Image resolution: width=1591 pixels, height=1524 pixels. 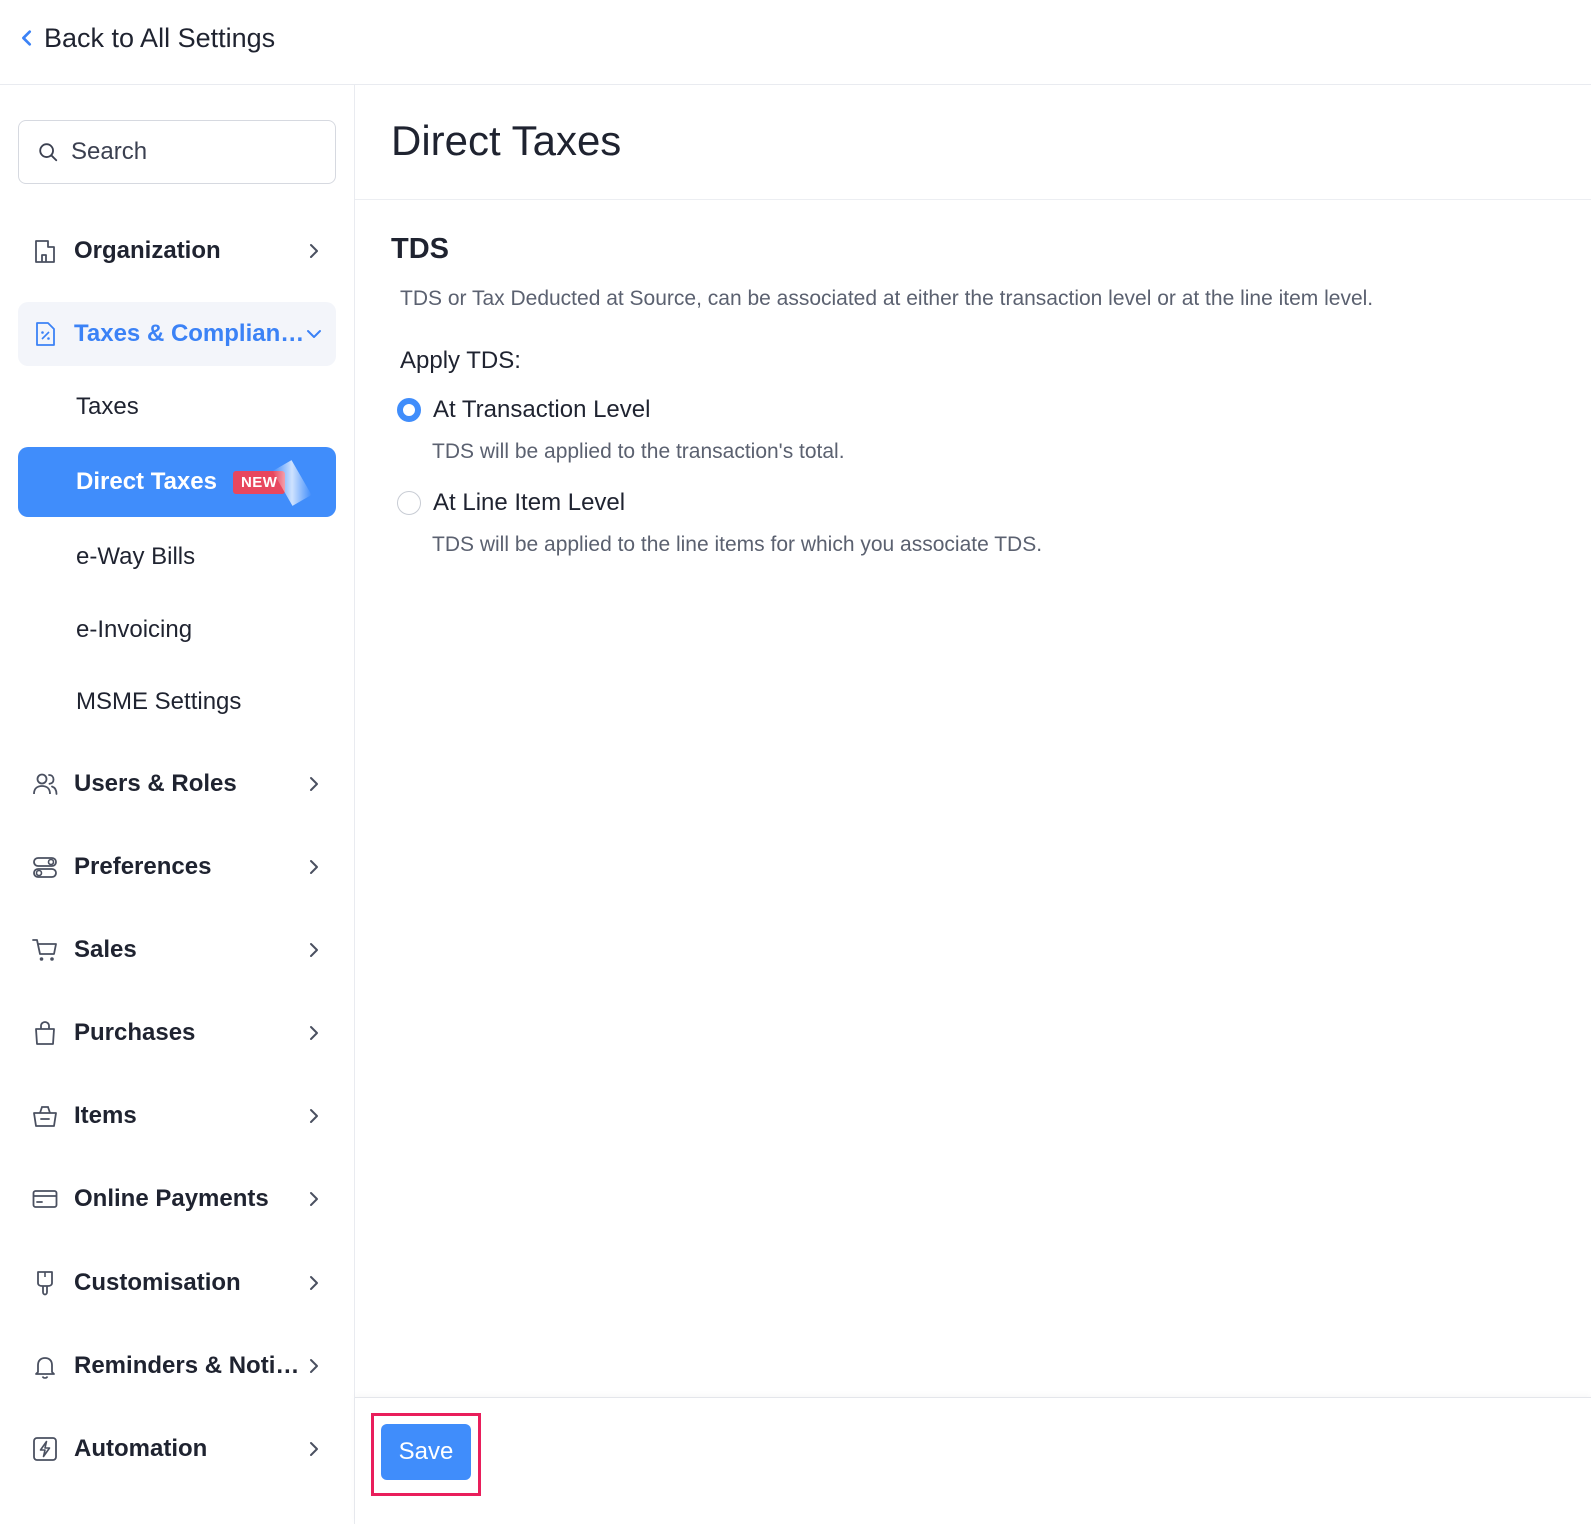 I want to click on radio-button-checked, so click(x=409, y=410).